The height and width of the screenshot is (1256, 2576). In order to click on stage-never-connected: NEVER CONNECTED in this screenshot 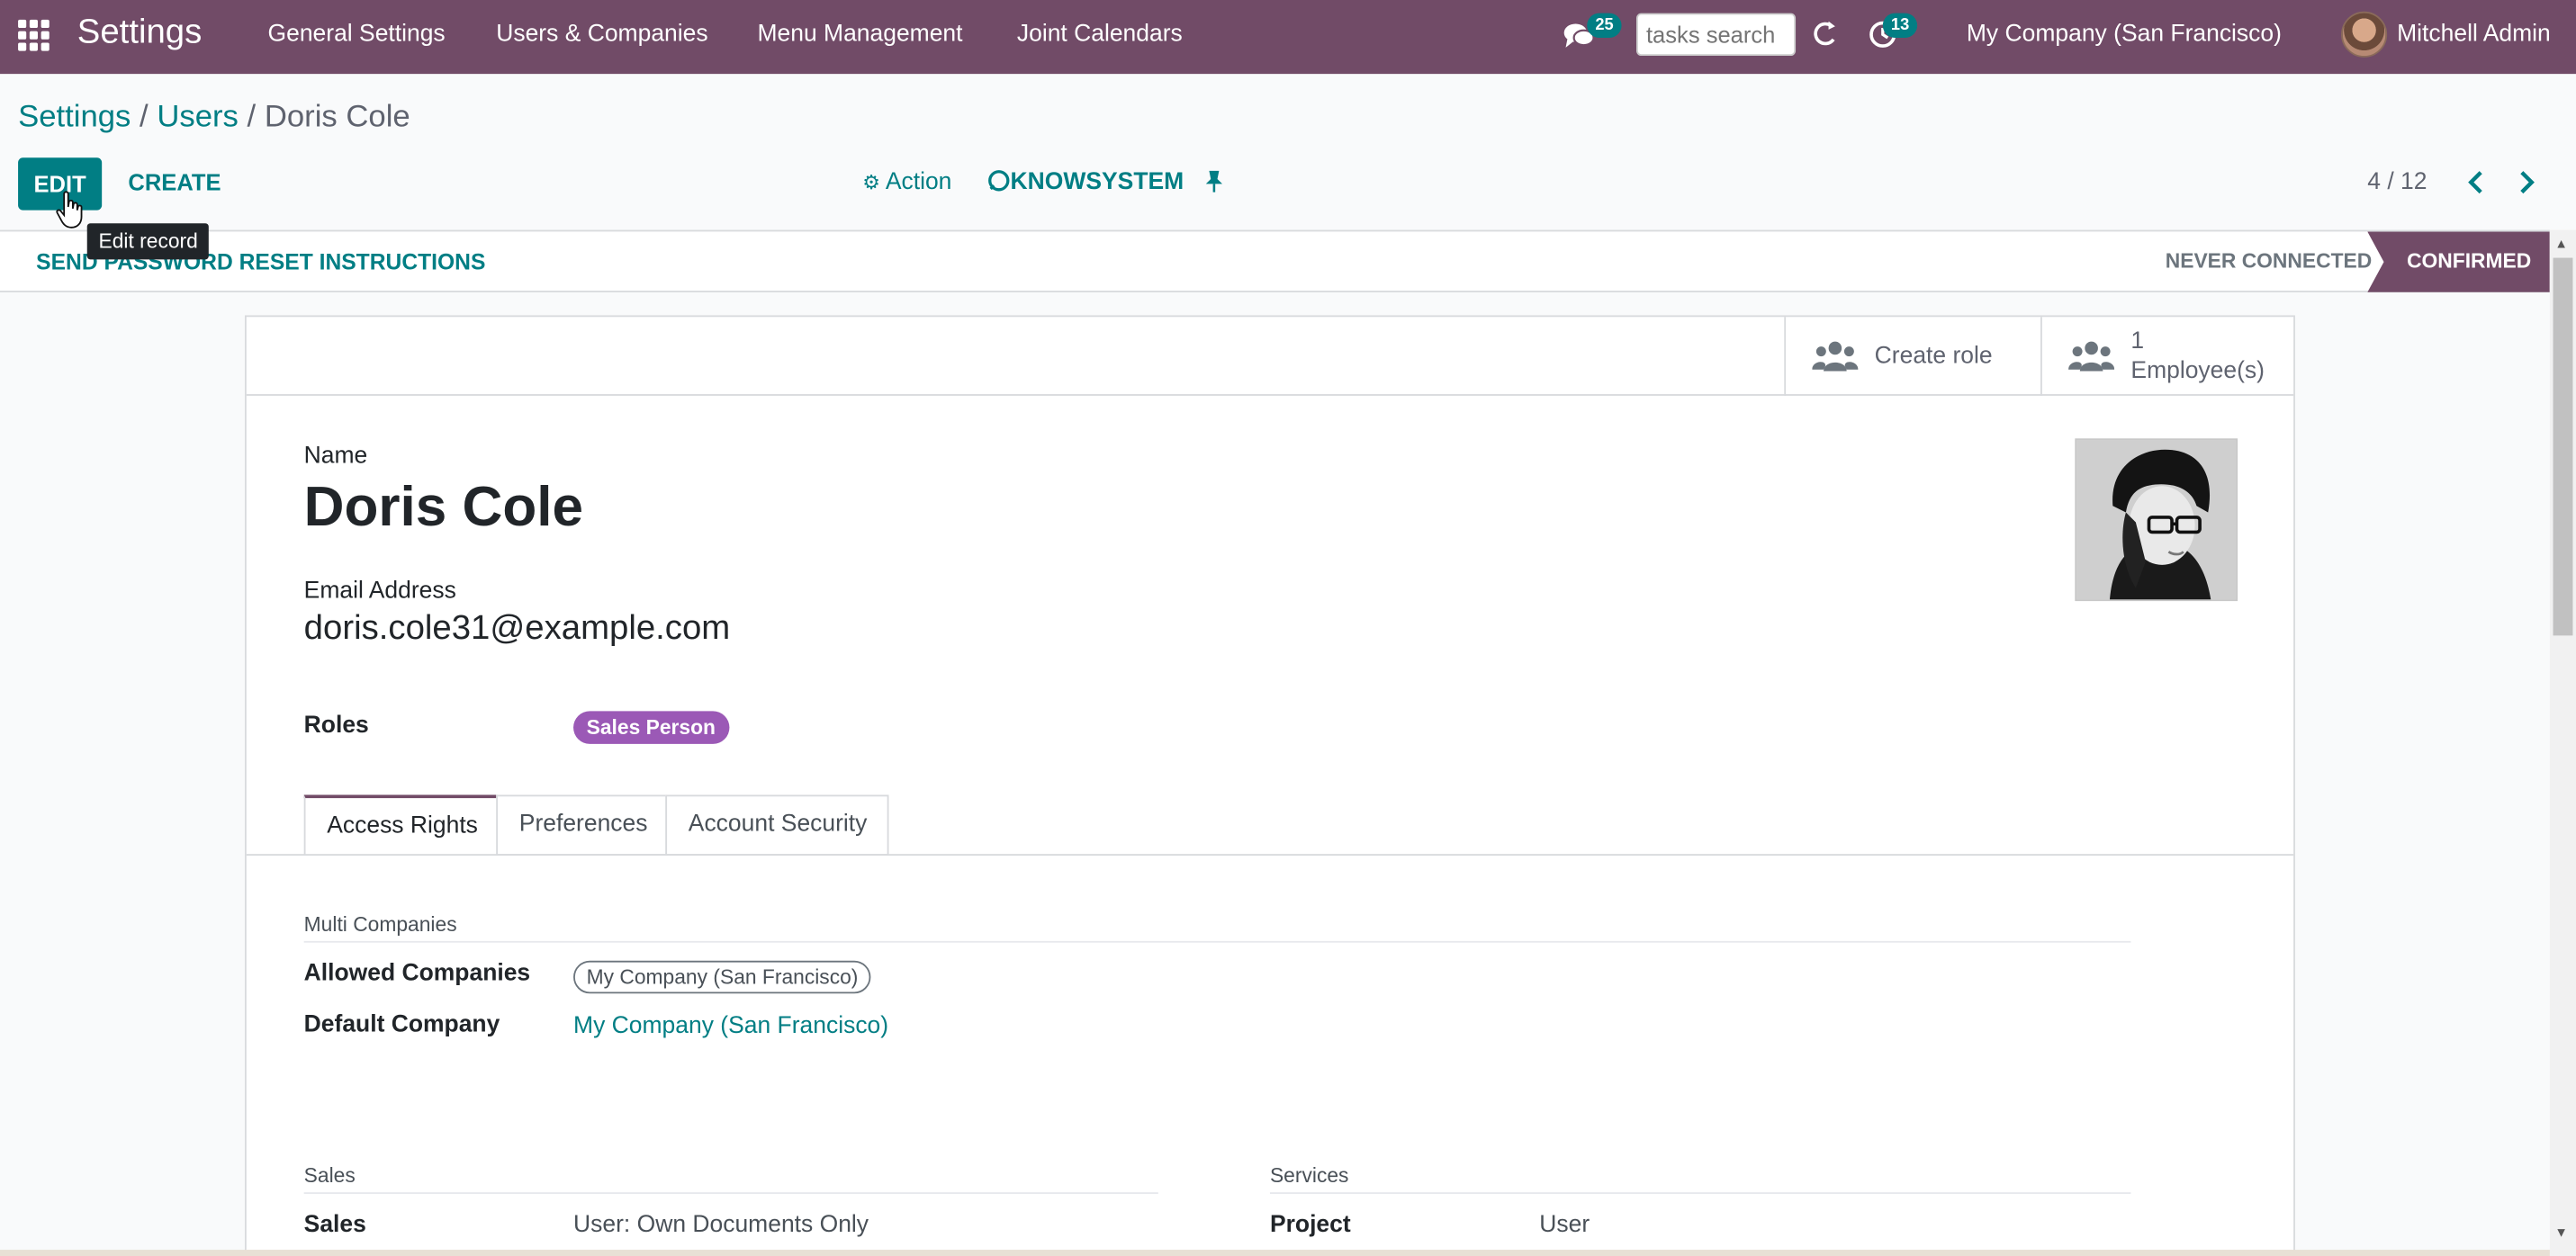, I will do `click(2269, 261)`.